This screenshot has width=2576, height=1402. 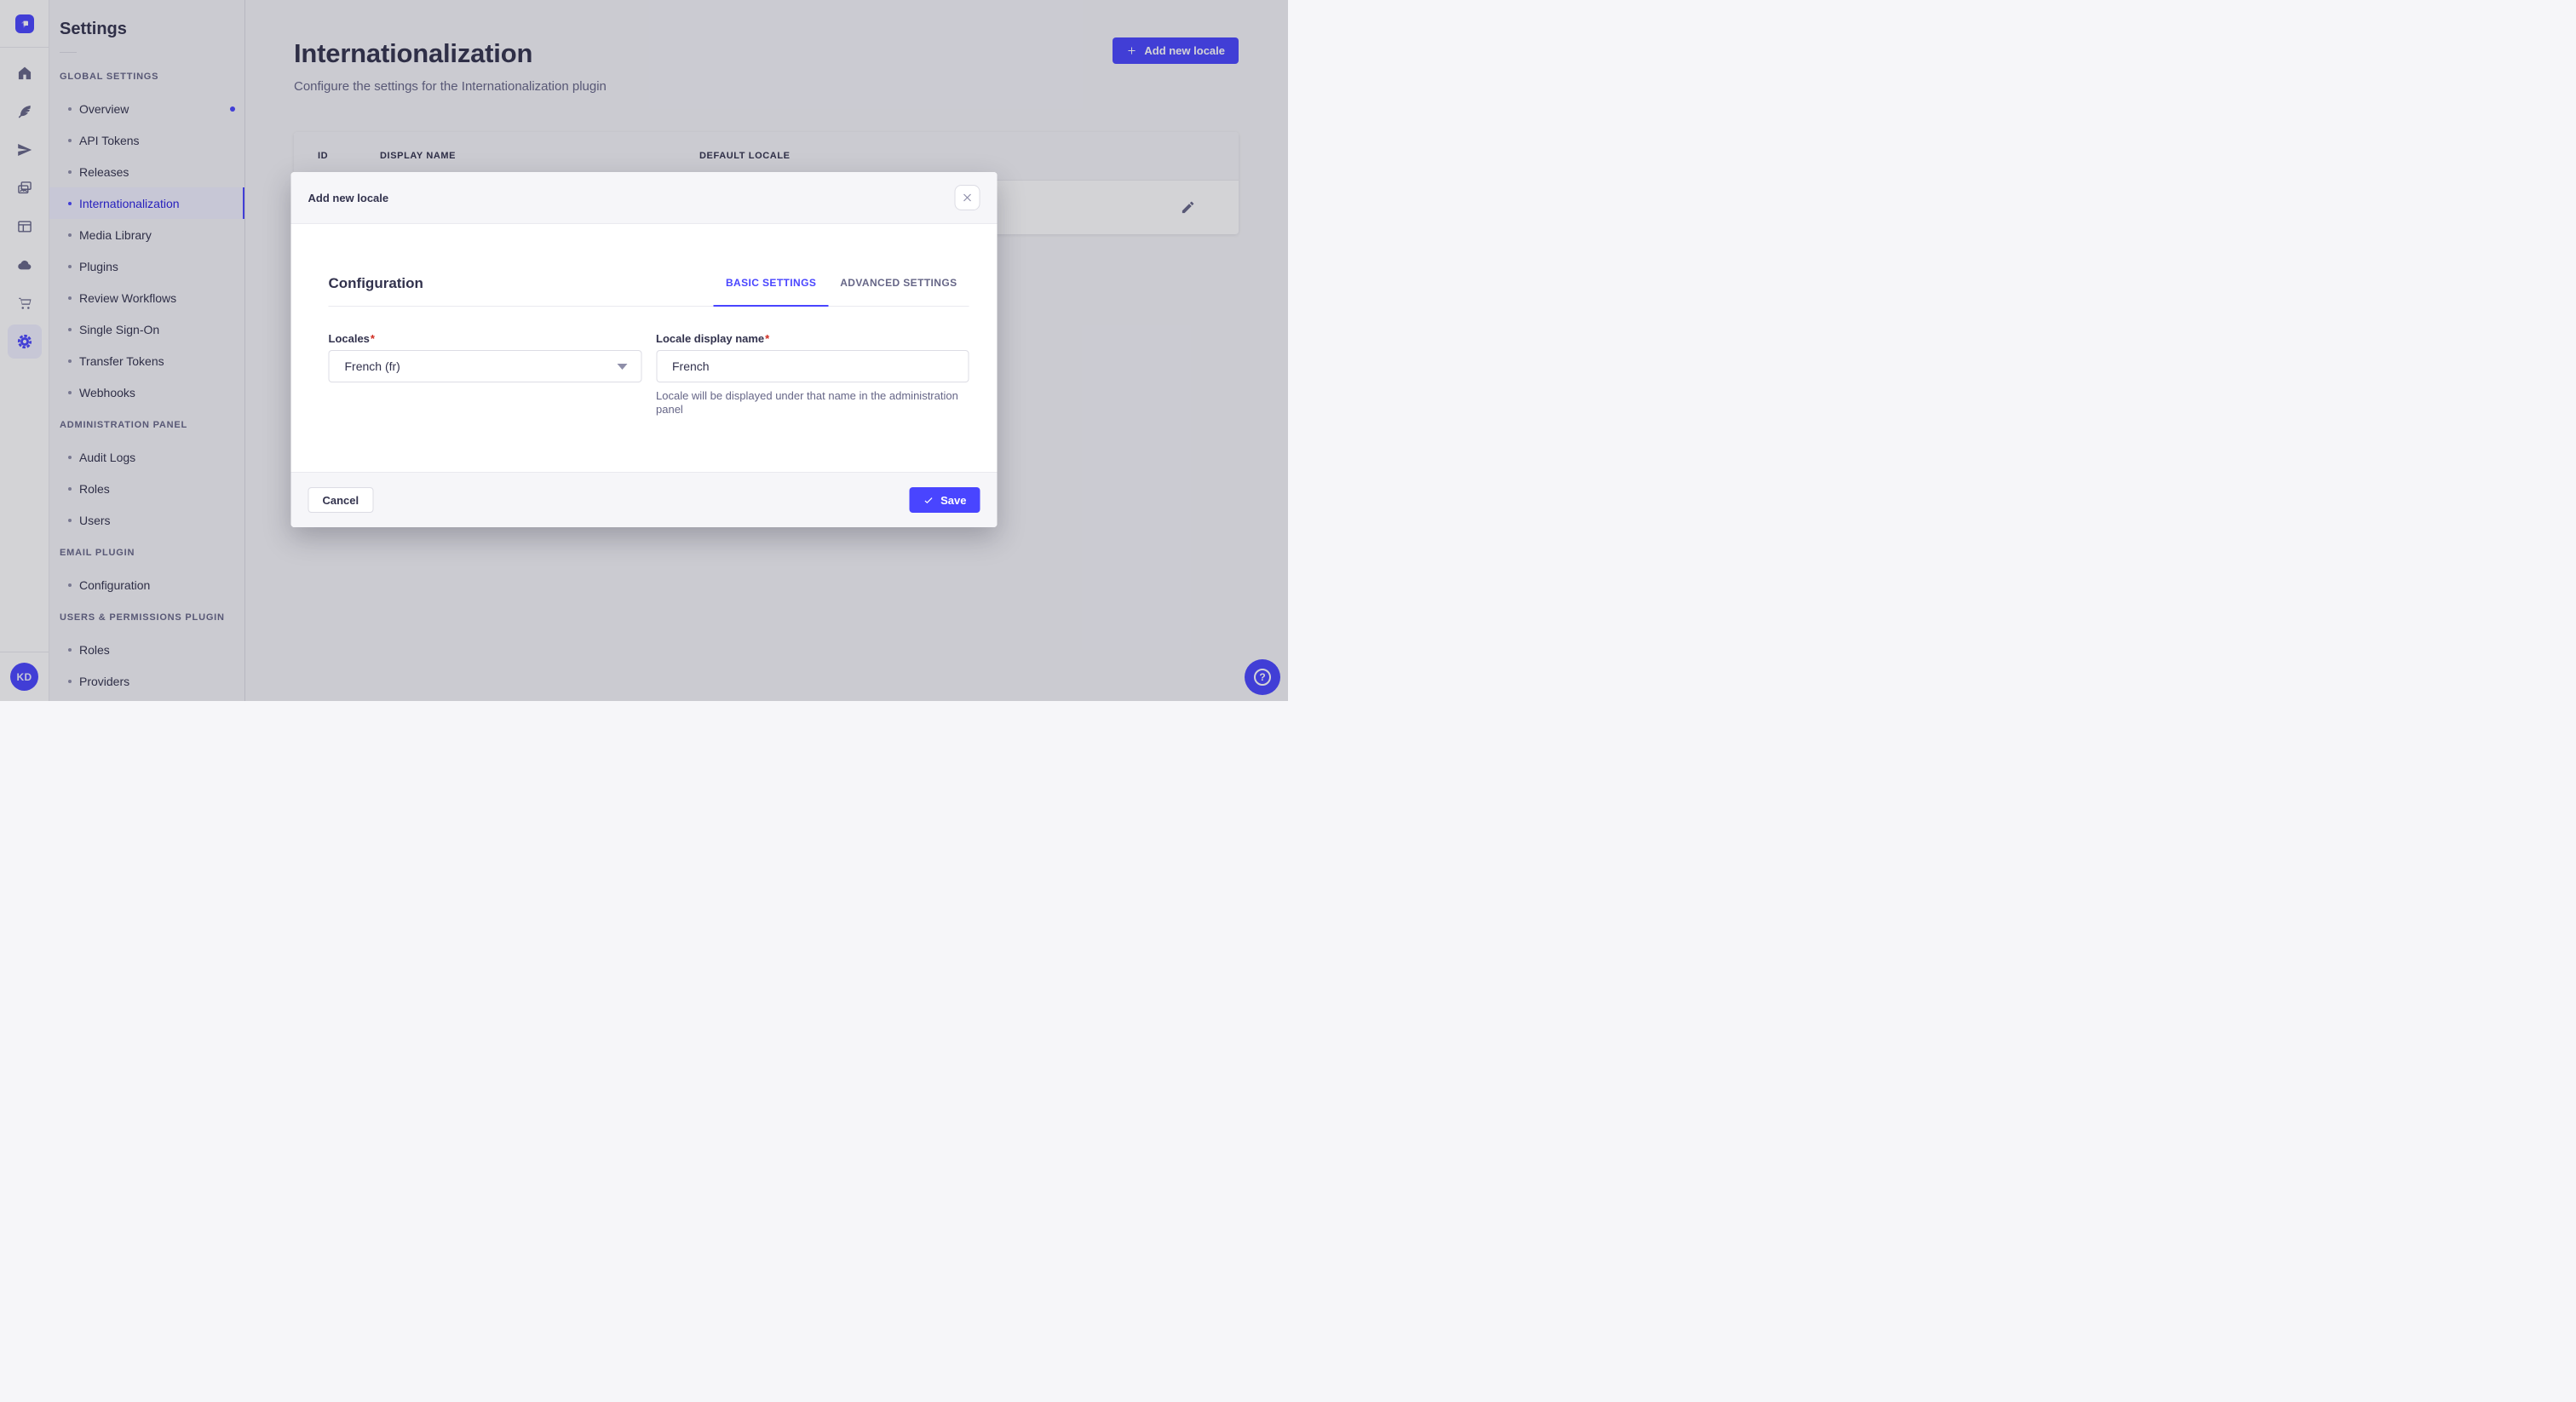 What do you see at coordinates (644, 500) in the screenshot?
I see `modal-footer: Cancel Save` at bounding box center [644, 500].